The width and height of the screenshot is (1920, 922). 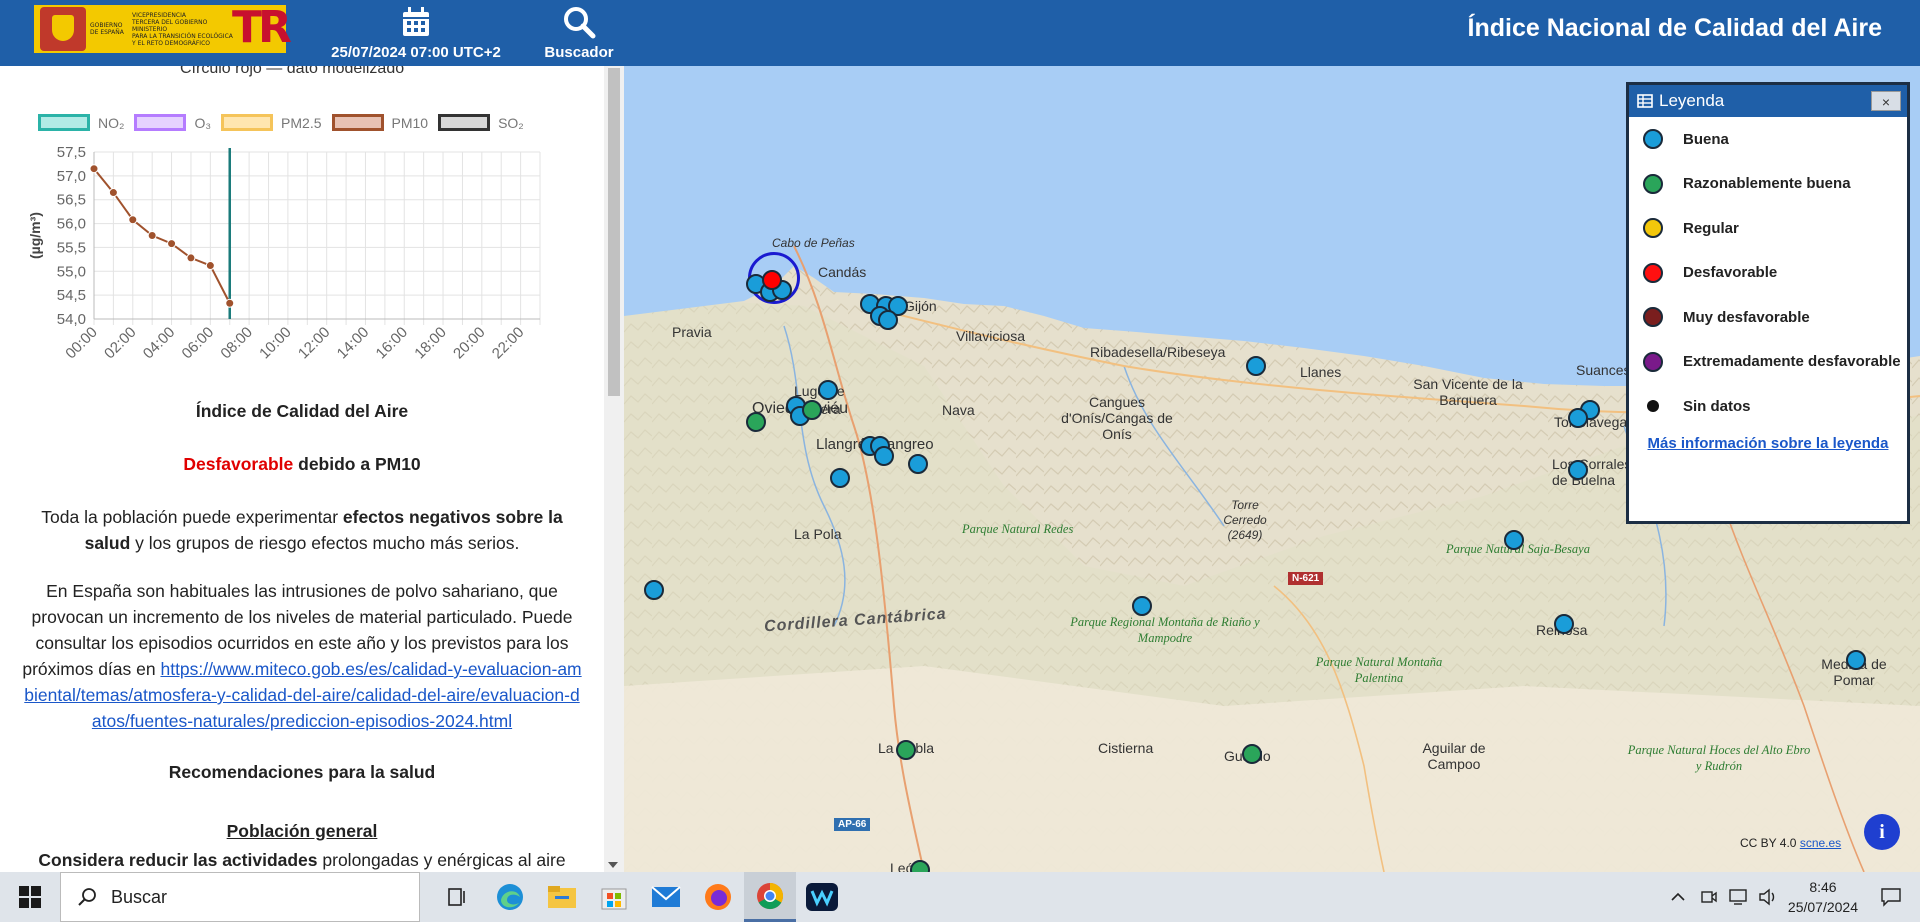 What do you see at coordinates (562, 897) in the screenshot?
I see `file-explorer-button` at bounding box center [562, 897].